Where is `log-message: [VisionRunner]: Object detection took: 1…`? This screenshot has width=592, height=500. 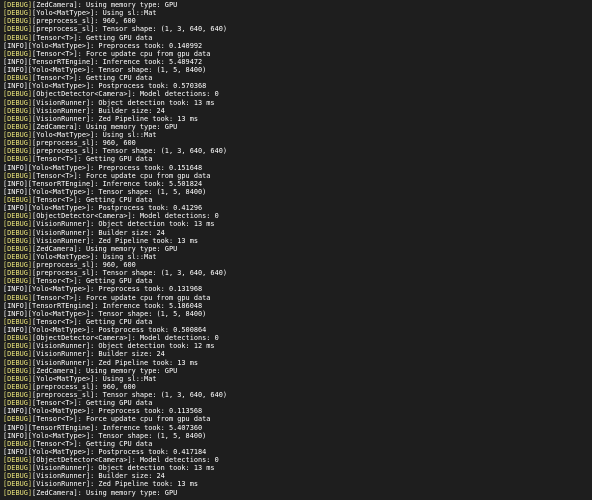
log-message: [VisionRunner]: Object detection took: 1… is located at coordinates (123, 346).